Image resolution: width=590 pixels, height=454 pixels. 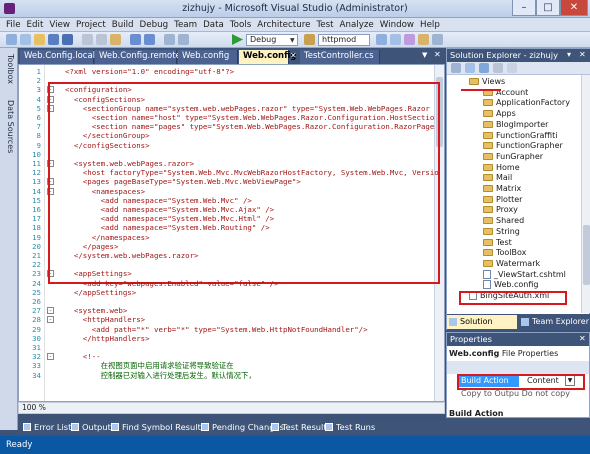 What do you see at coordinates (267, 57) in the screenshot?
I see `tab-web-config-active: Web.config` at bounding box center [267, 57].